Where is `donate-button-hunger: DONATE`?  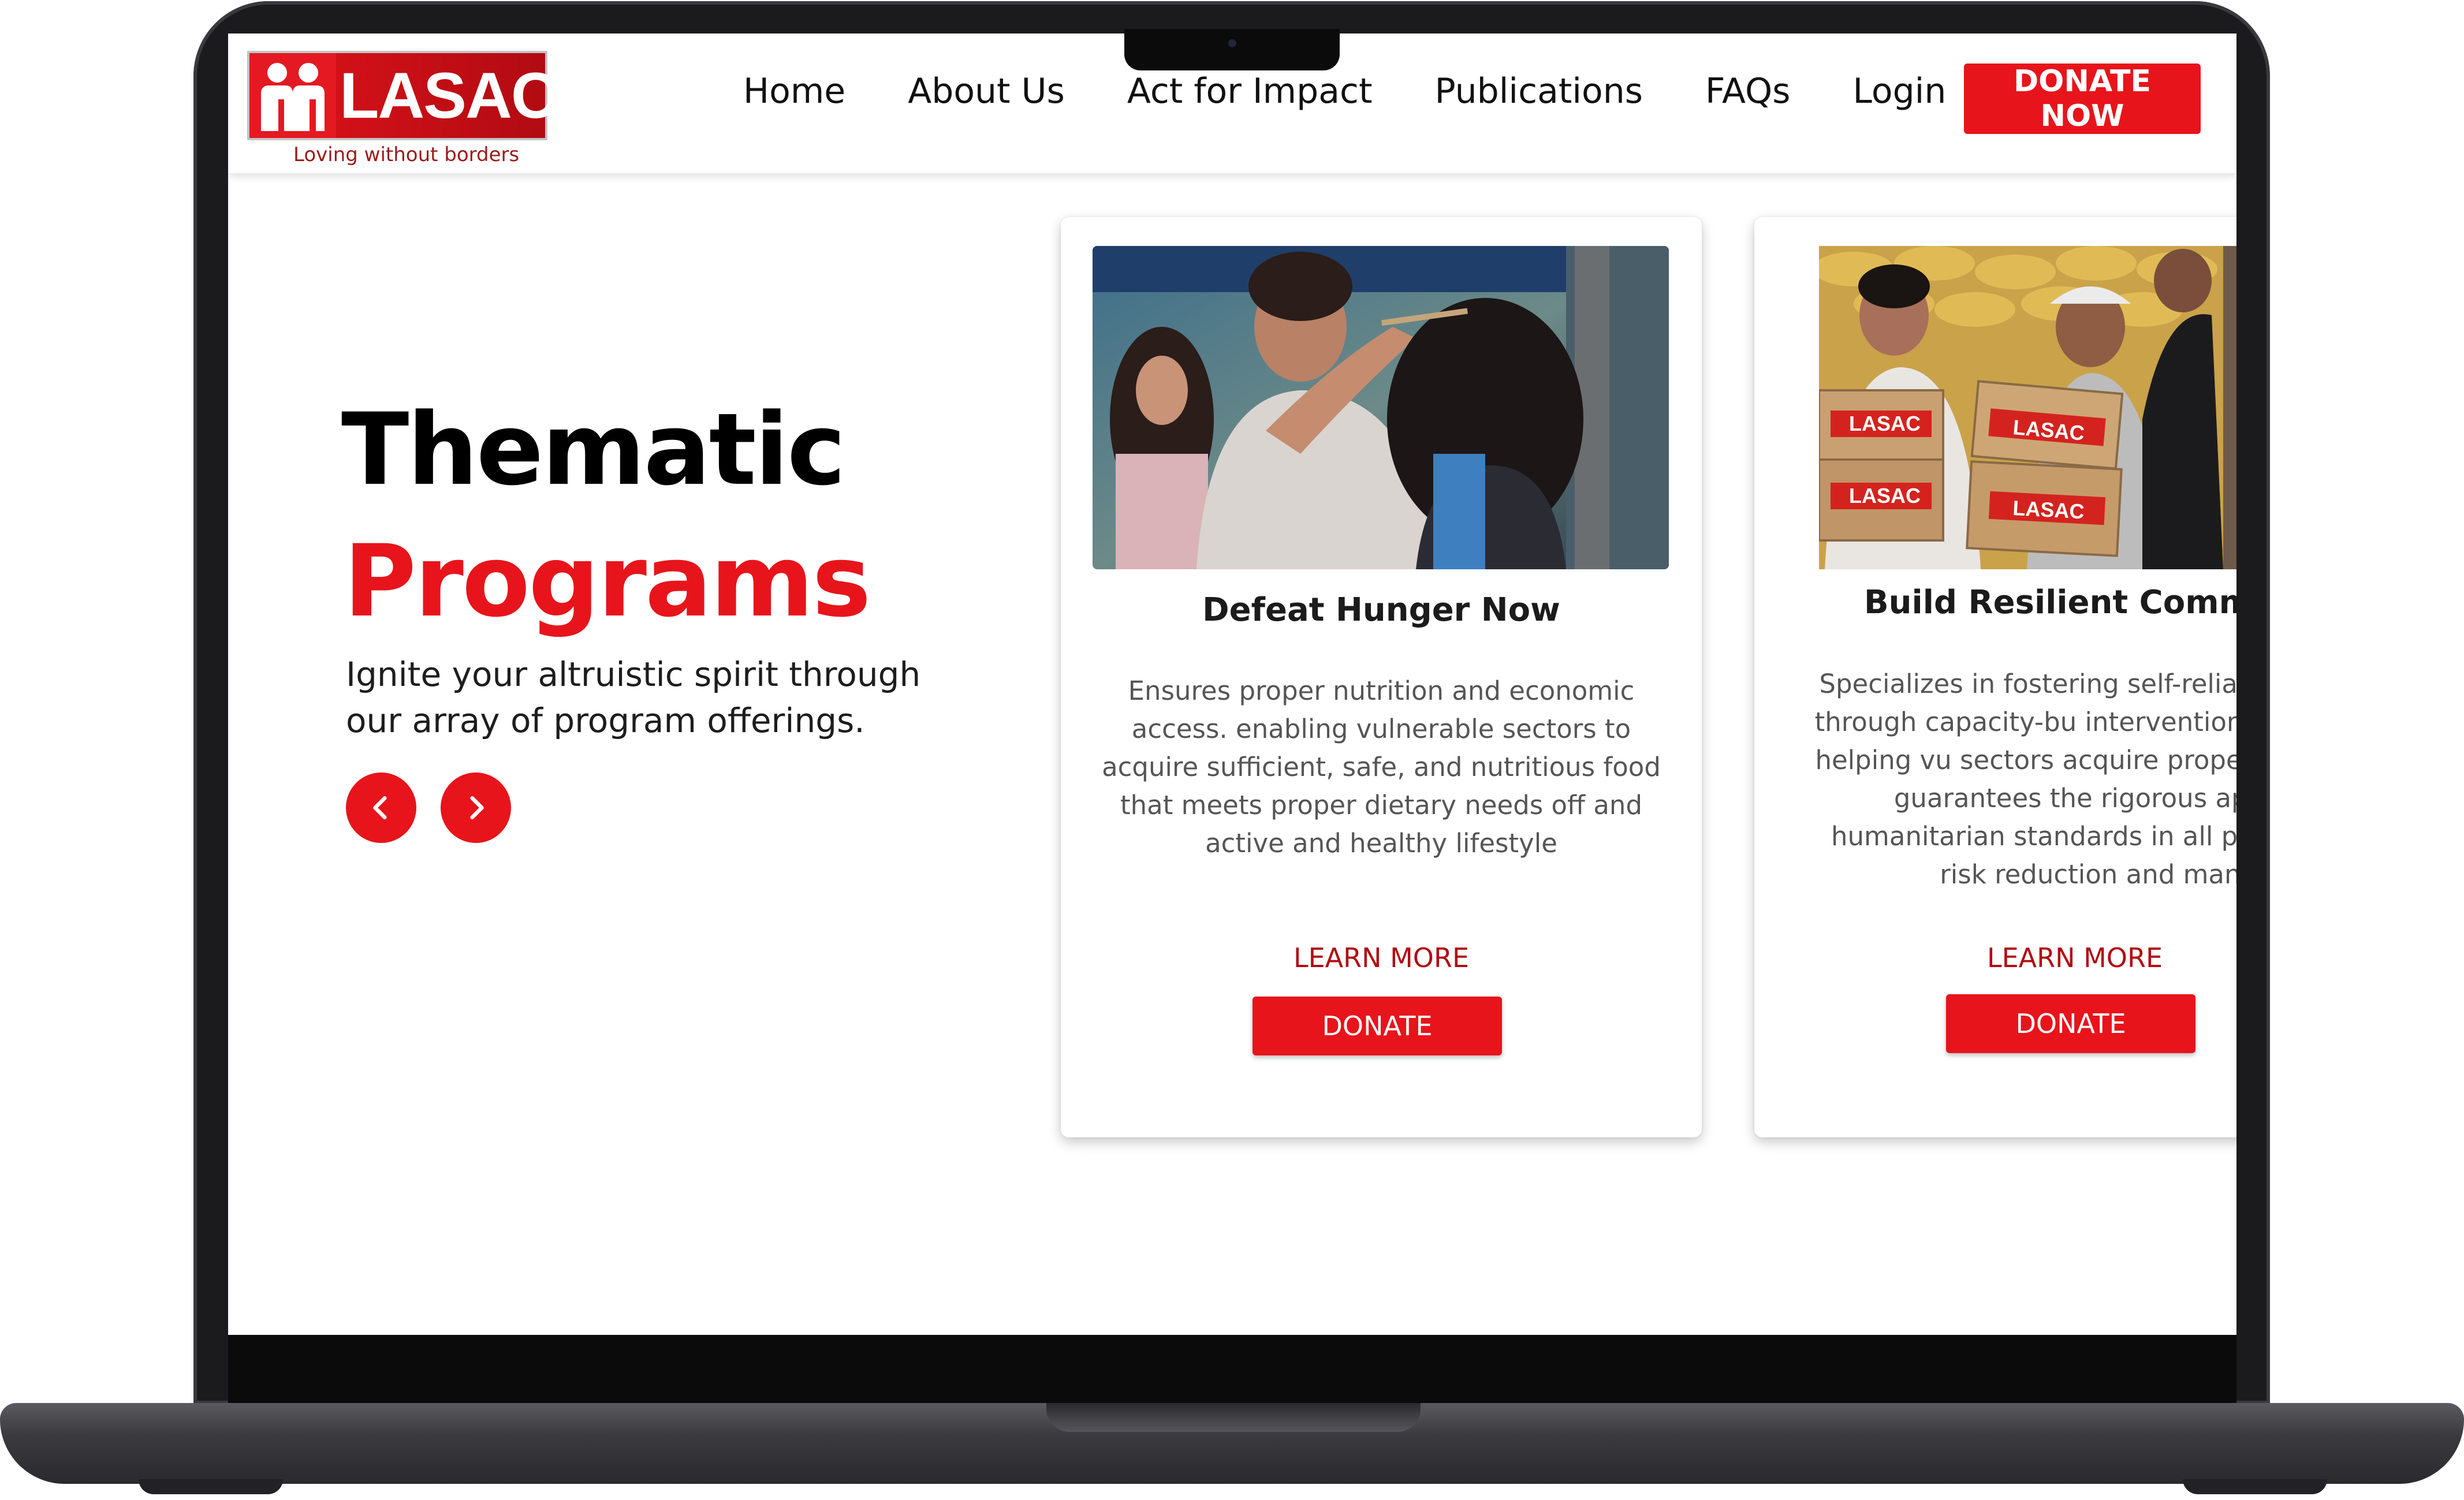
donate-button-hunger: DONATE is located at coordinates (1377, 1026).